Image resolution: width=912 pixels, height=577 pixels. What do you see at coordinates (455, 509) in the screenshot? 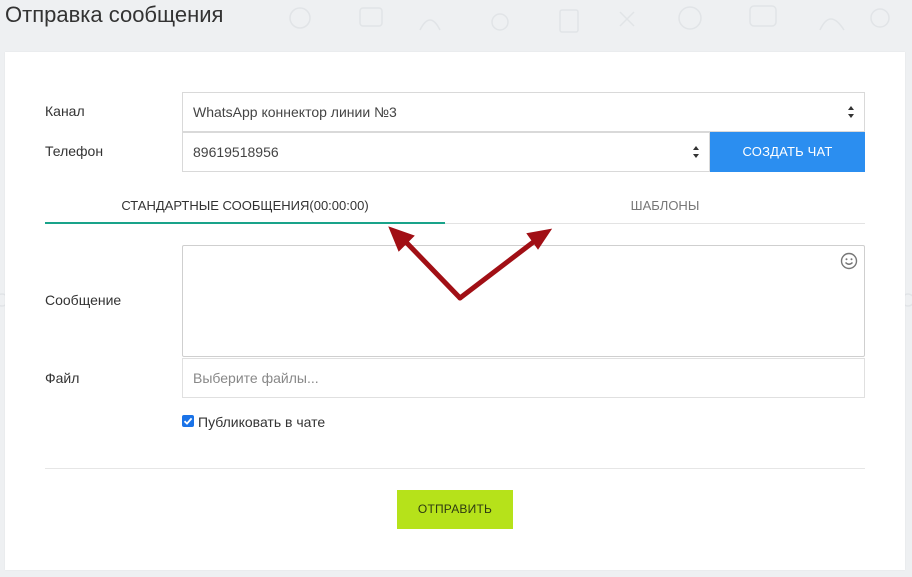
I see `send-button: ОТПРАВИТЬ` at bounding box center [455, 509].